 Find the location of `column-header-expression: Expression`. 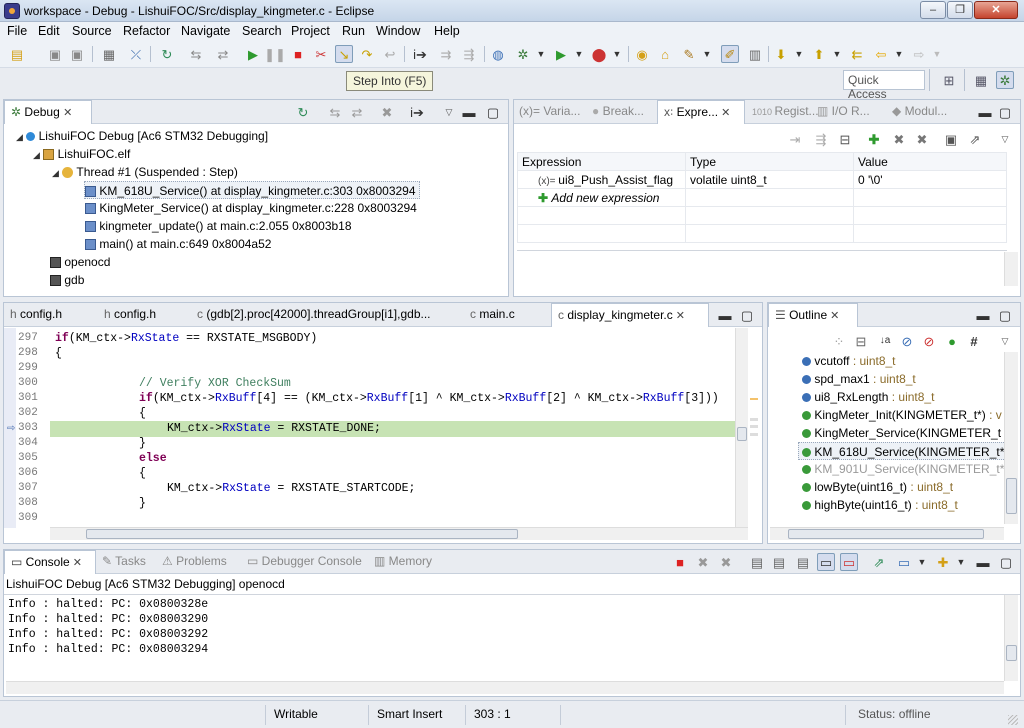

column-header-expression: Expression is located at coordinates (601, 161).